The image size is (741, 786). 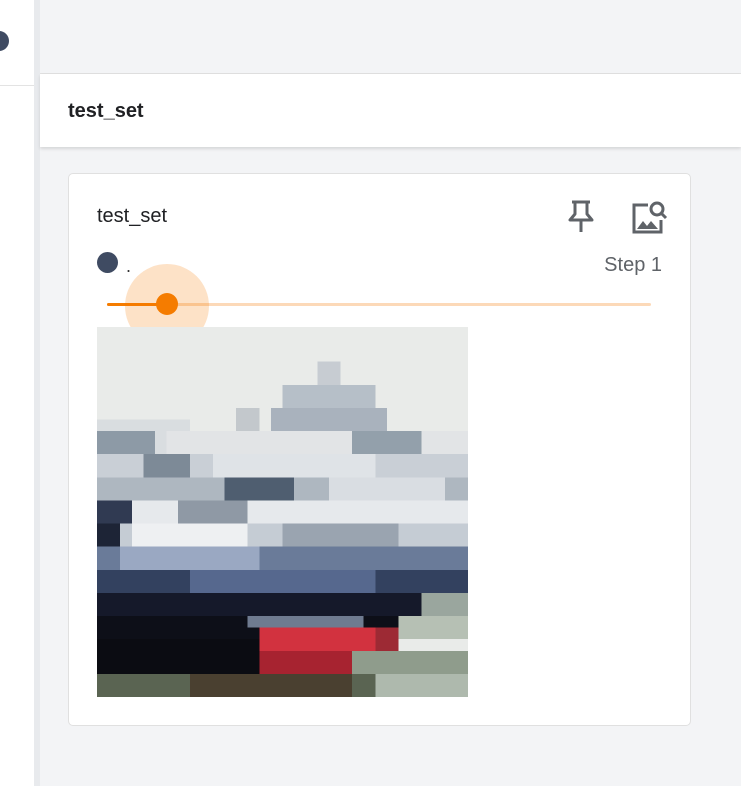 I want to click on group-title: test_set, so click(x=106, y=111).